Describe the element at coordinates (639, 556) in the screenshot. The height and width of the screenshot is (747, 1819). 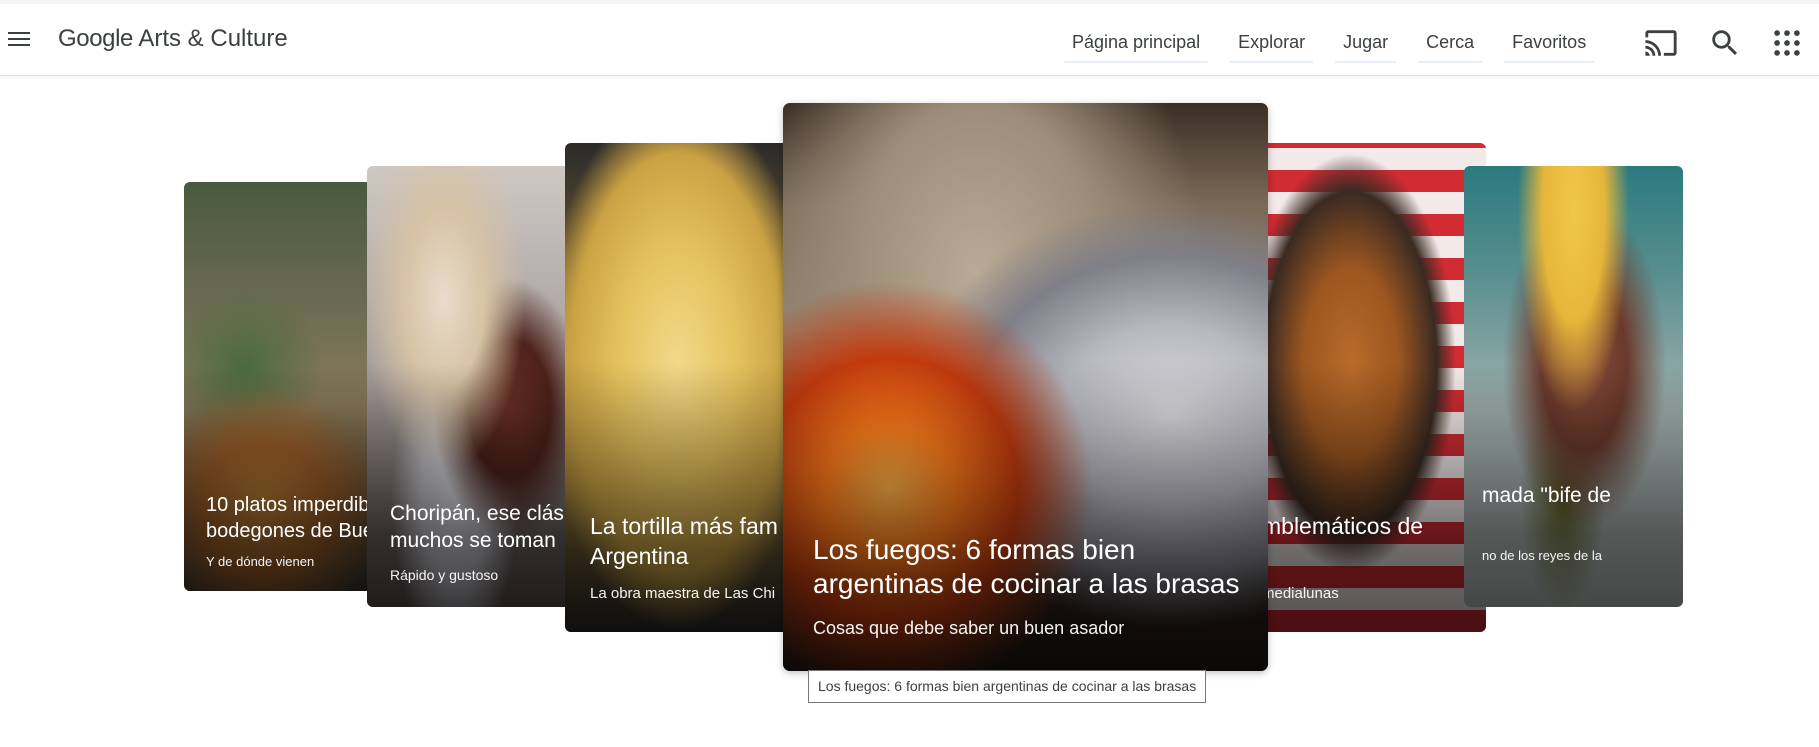
I see `card-title-line-2: Argentina` at that location.